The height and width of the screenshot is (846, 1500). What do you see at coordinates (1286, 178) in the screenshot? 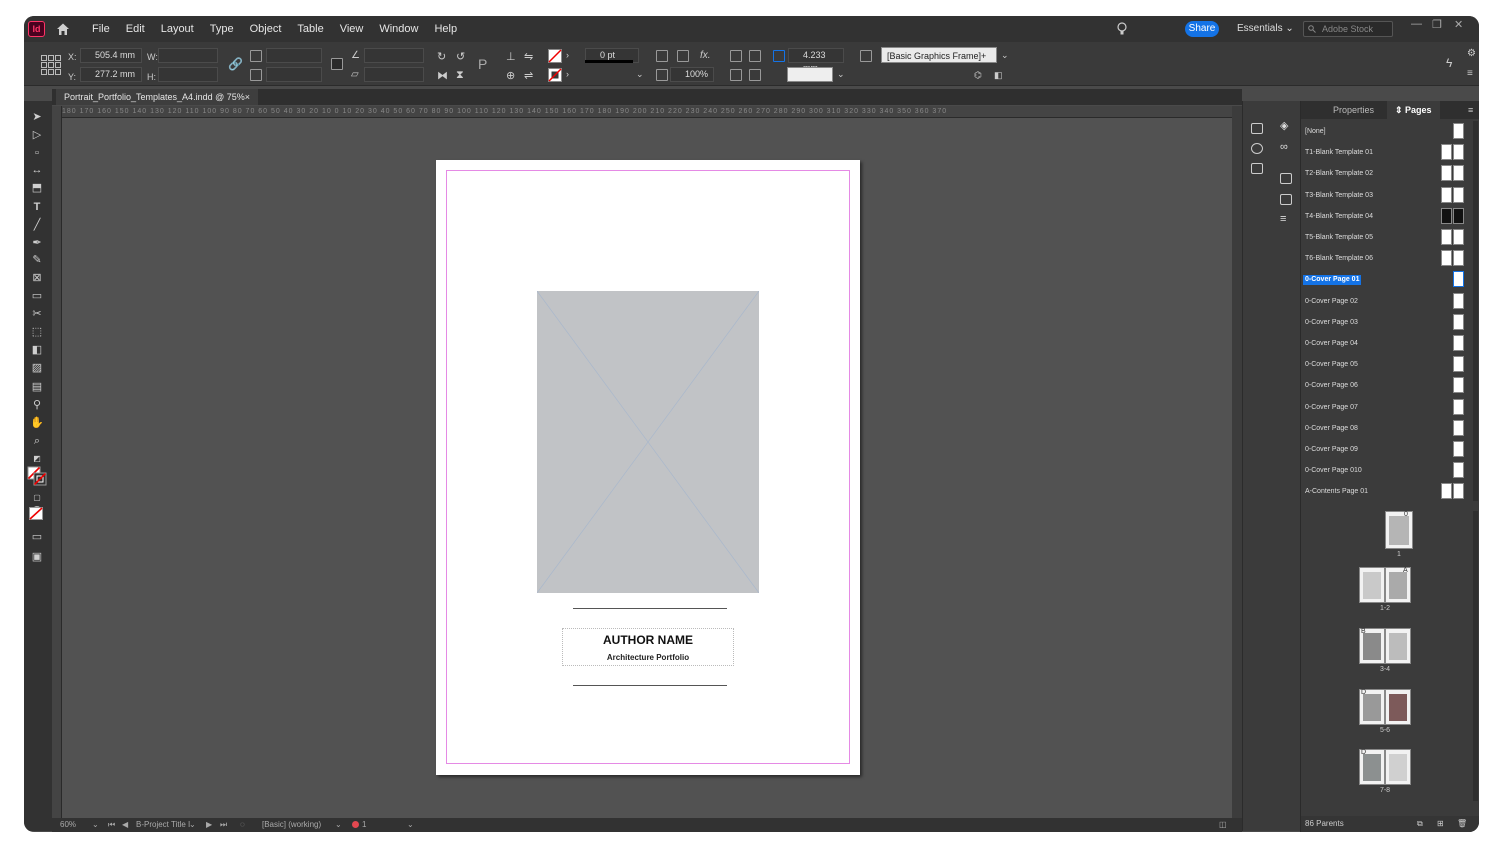
I see `stroke-panel-icon` at bounding box center [1286, 178].